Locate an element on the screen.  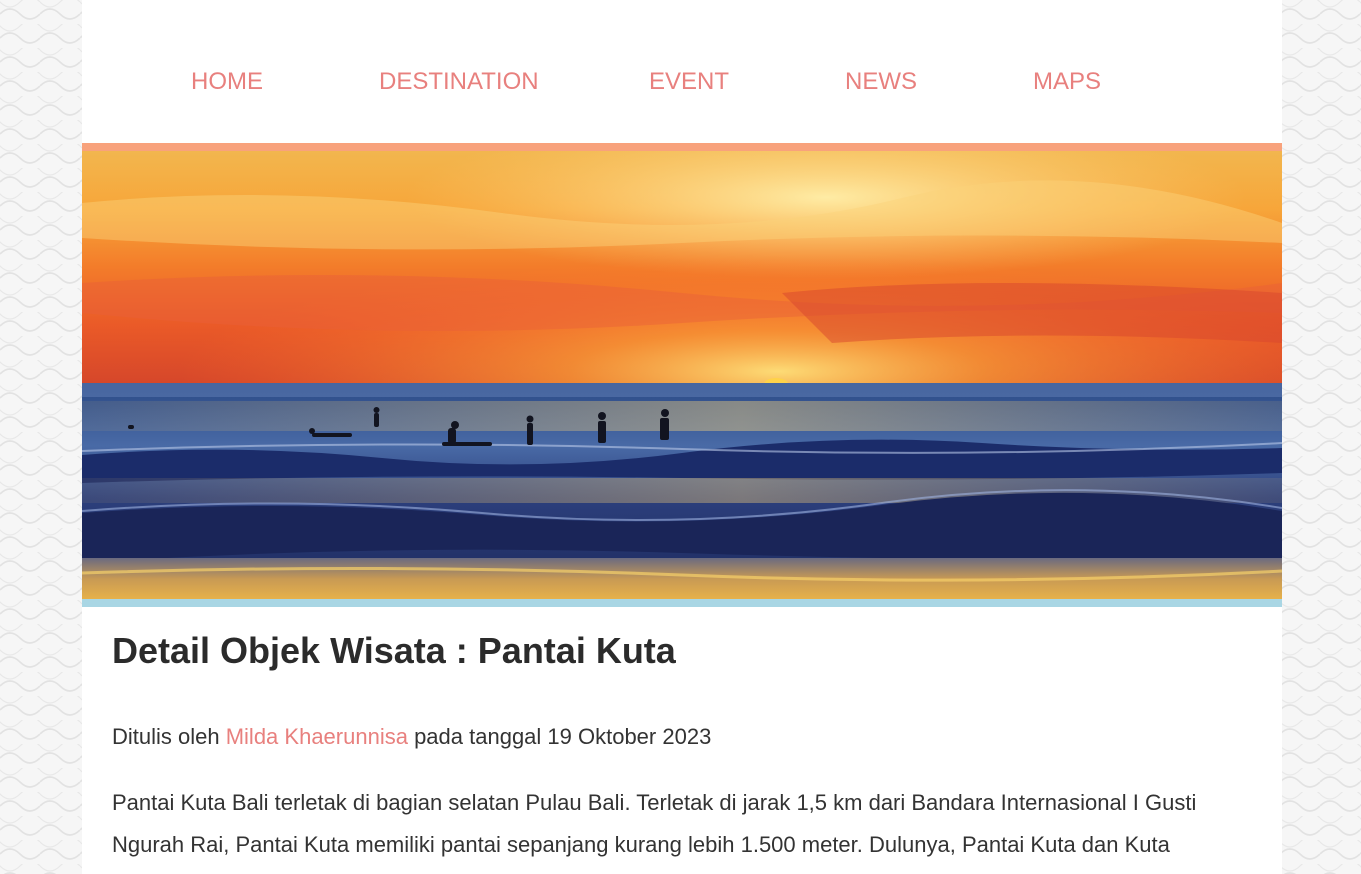
nav-maps-link: MAPS is located at coordinates (1067, 82).